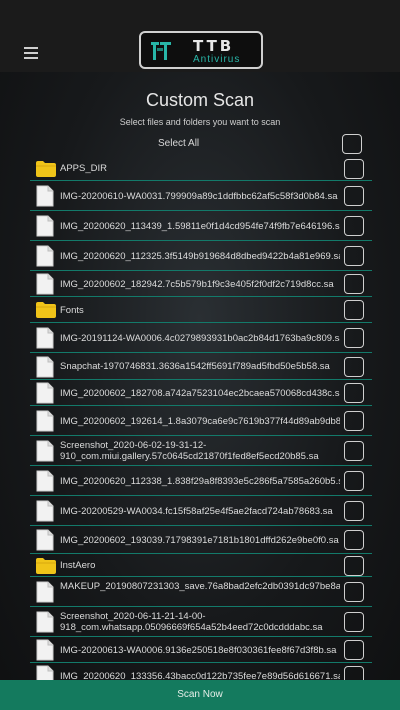  I want to click on page-title: Custom Scan, so click(200, 100).